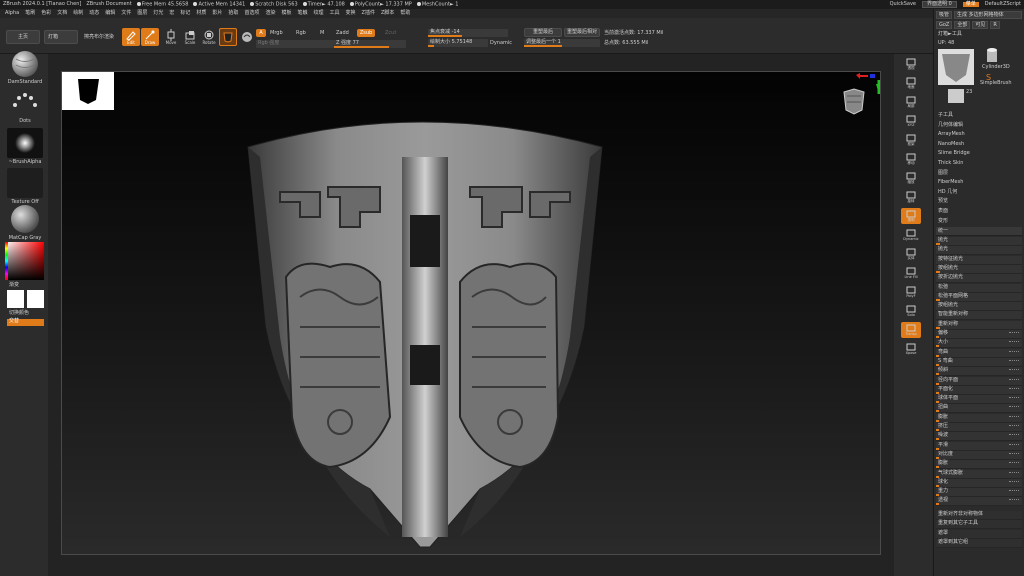 This screenshot has width=1024, height=576. I want to click on view-button: 地面, so click(911, 83).